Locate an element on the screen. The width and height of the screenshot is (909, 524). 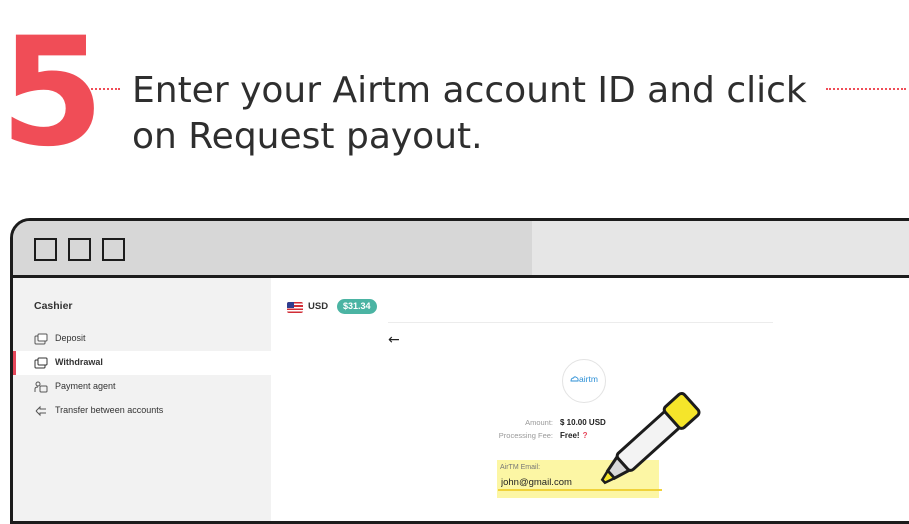
balance-badge: $31.34 is located at coordinates (357, 306).